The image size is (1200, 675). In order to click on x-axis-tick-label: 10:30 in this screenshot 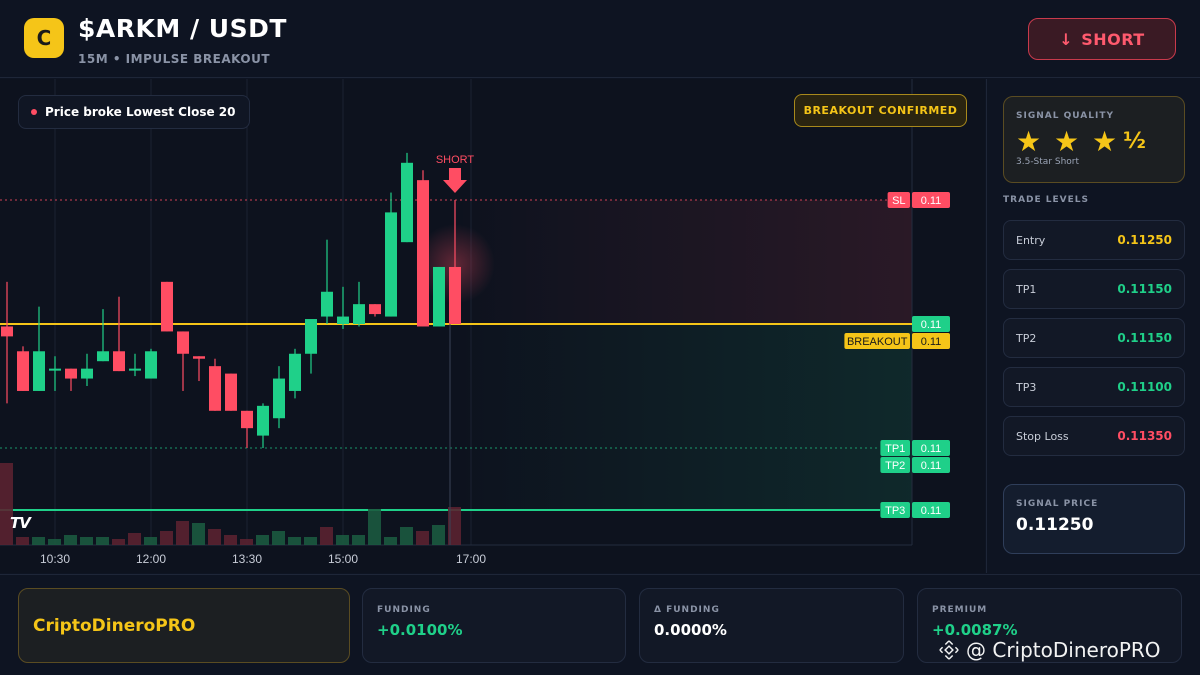, I will do `click(55, 559)`.